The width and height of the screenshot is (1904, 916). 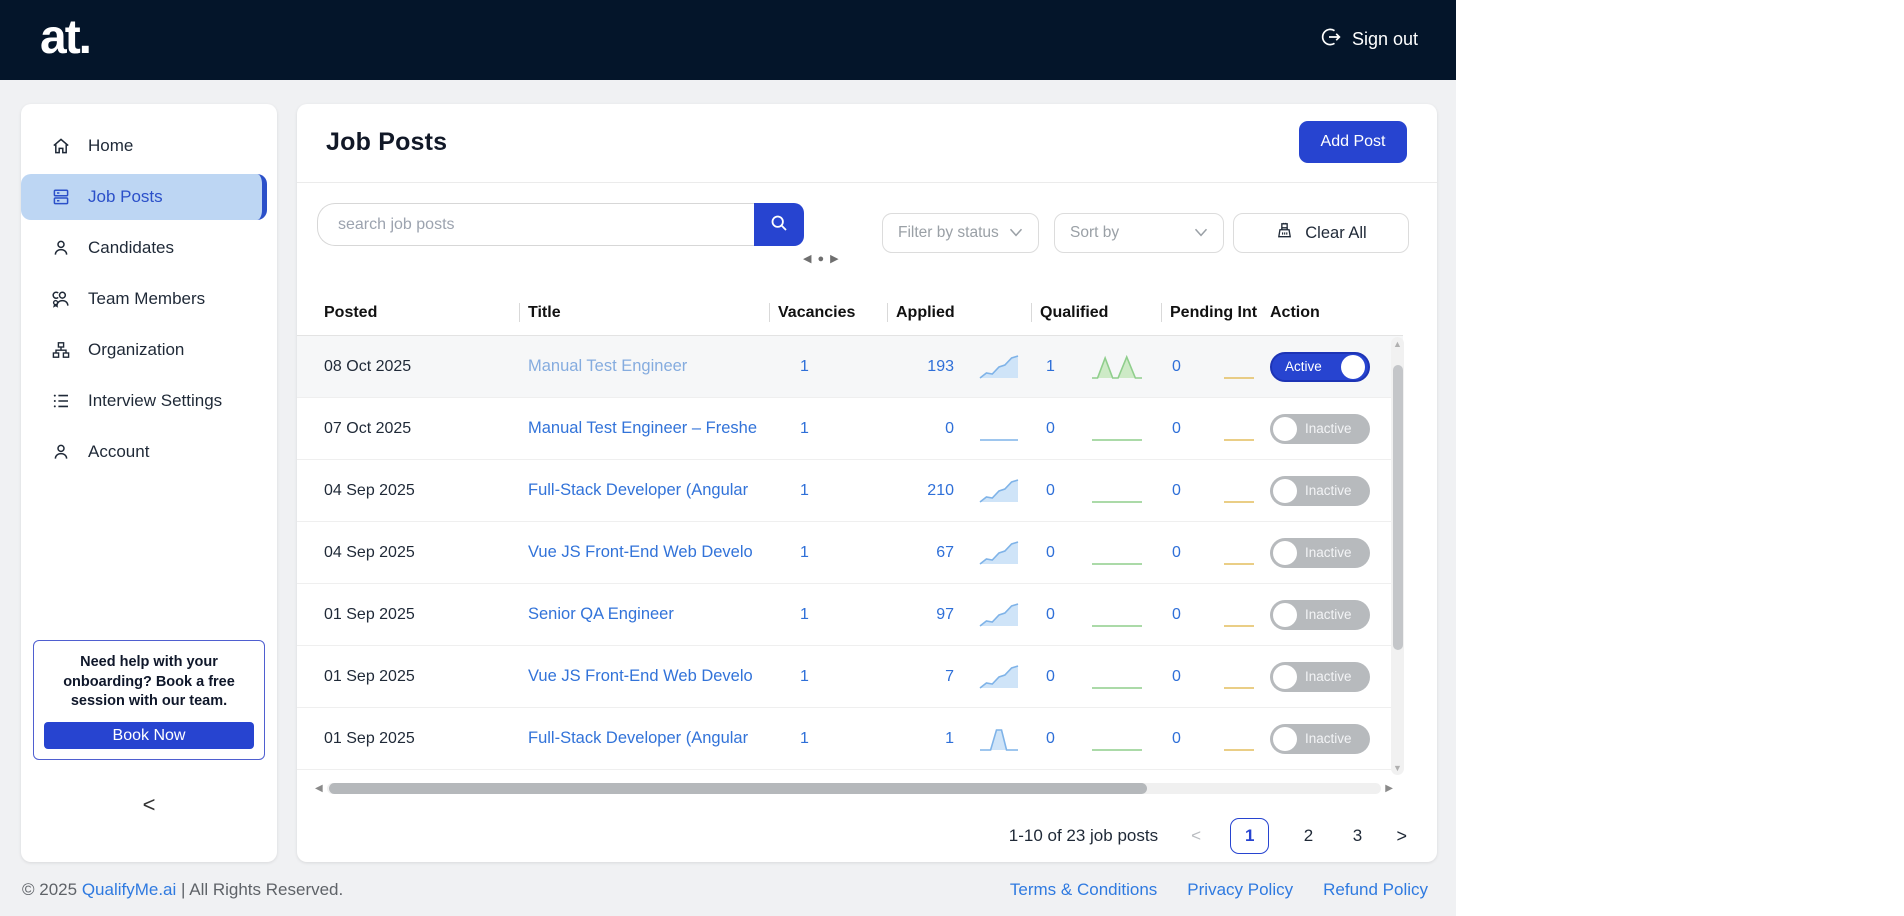 What do you see at coordinates (968, 367) in the screenshot?
I see `applied-cell: 193` at bounding box center [968, 367].